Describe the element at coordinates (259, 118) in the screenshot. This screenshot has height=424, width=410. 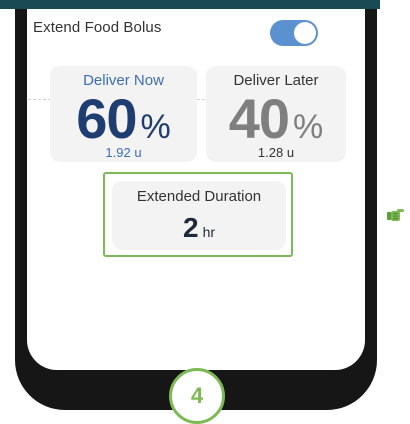
I see `deliver-later-value: 40` at that location.